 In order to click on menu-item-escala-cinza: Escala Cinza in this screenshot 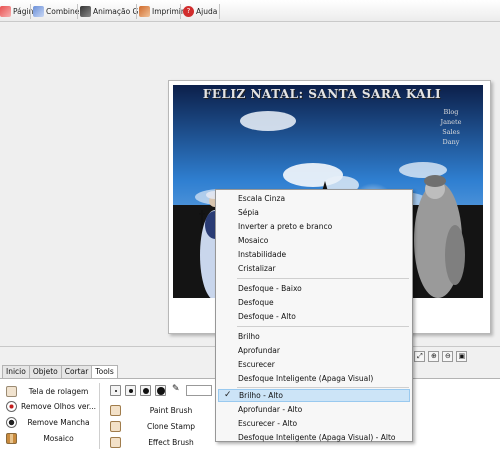, I will do `click(314, 198)`.